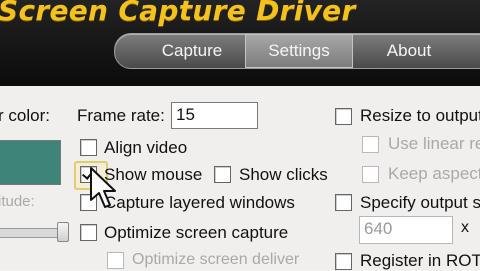  Describe the element at coordinates (25, 115) in the screenshot. I see `color-label: r color:` at that location.